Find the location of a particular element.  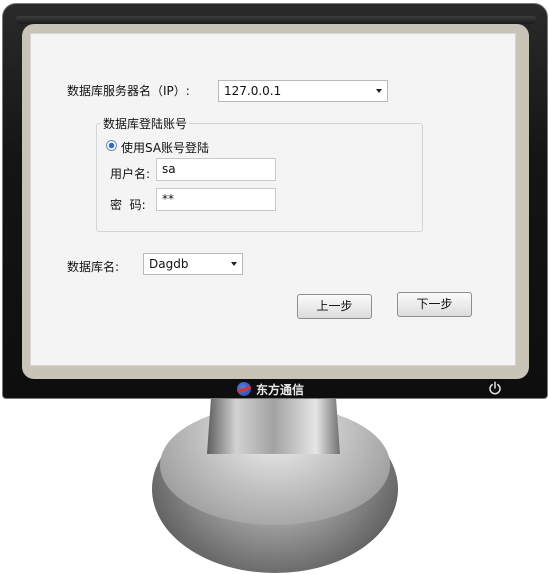

brand-mark: 东方通信 is located at coordinates (270, 389).